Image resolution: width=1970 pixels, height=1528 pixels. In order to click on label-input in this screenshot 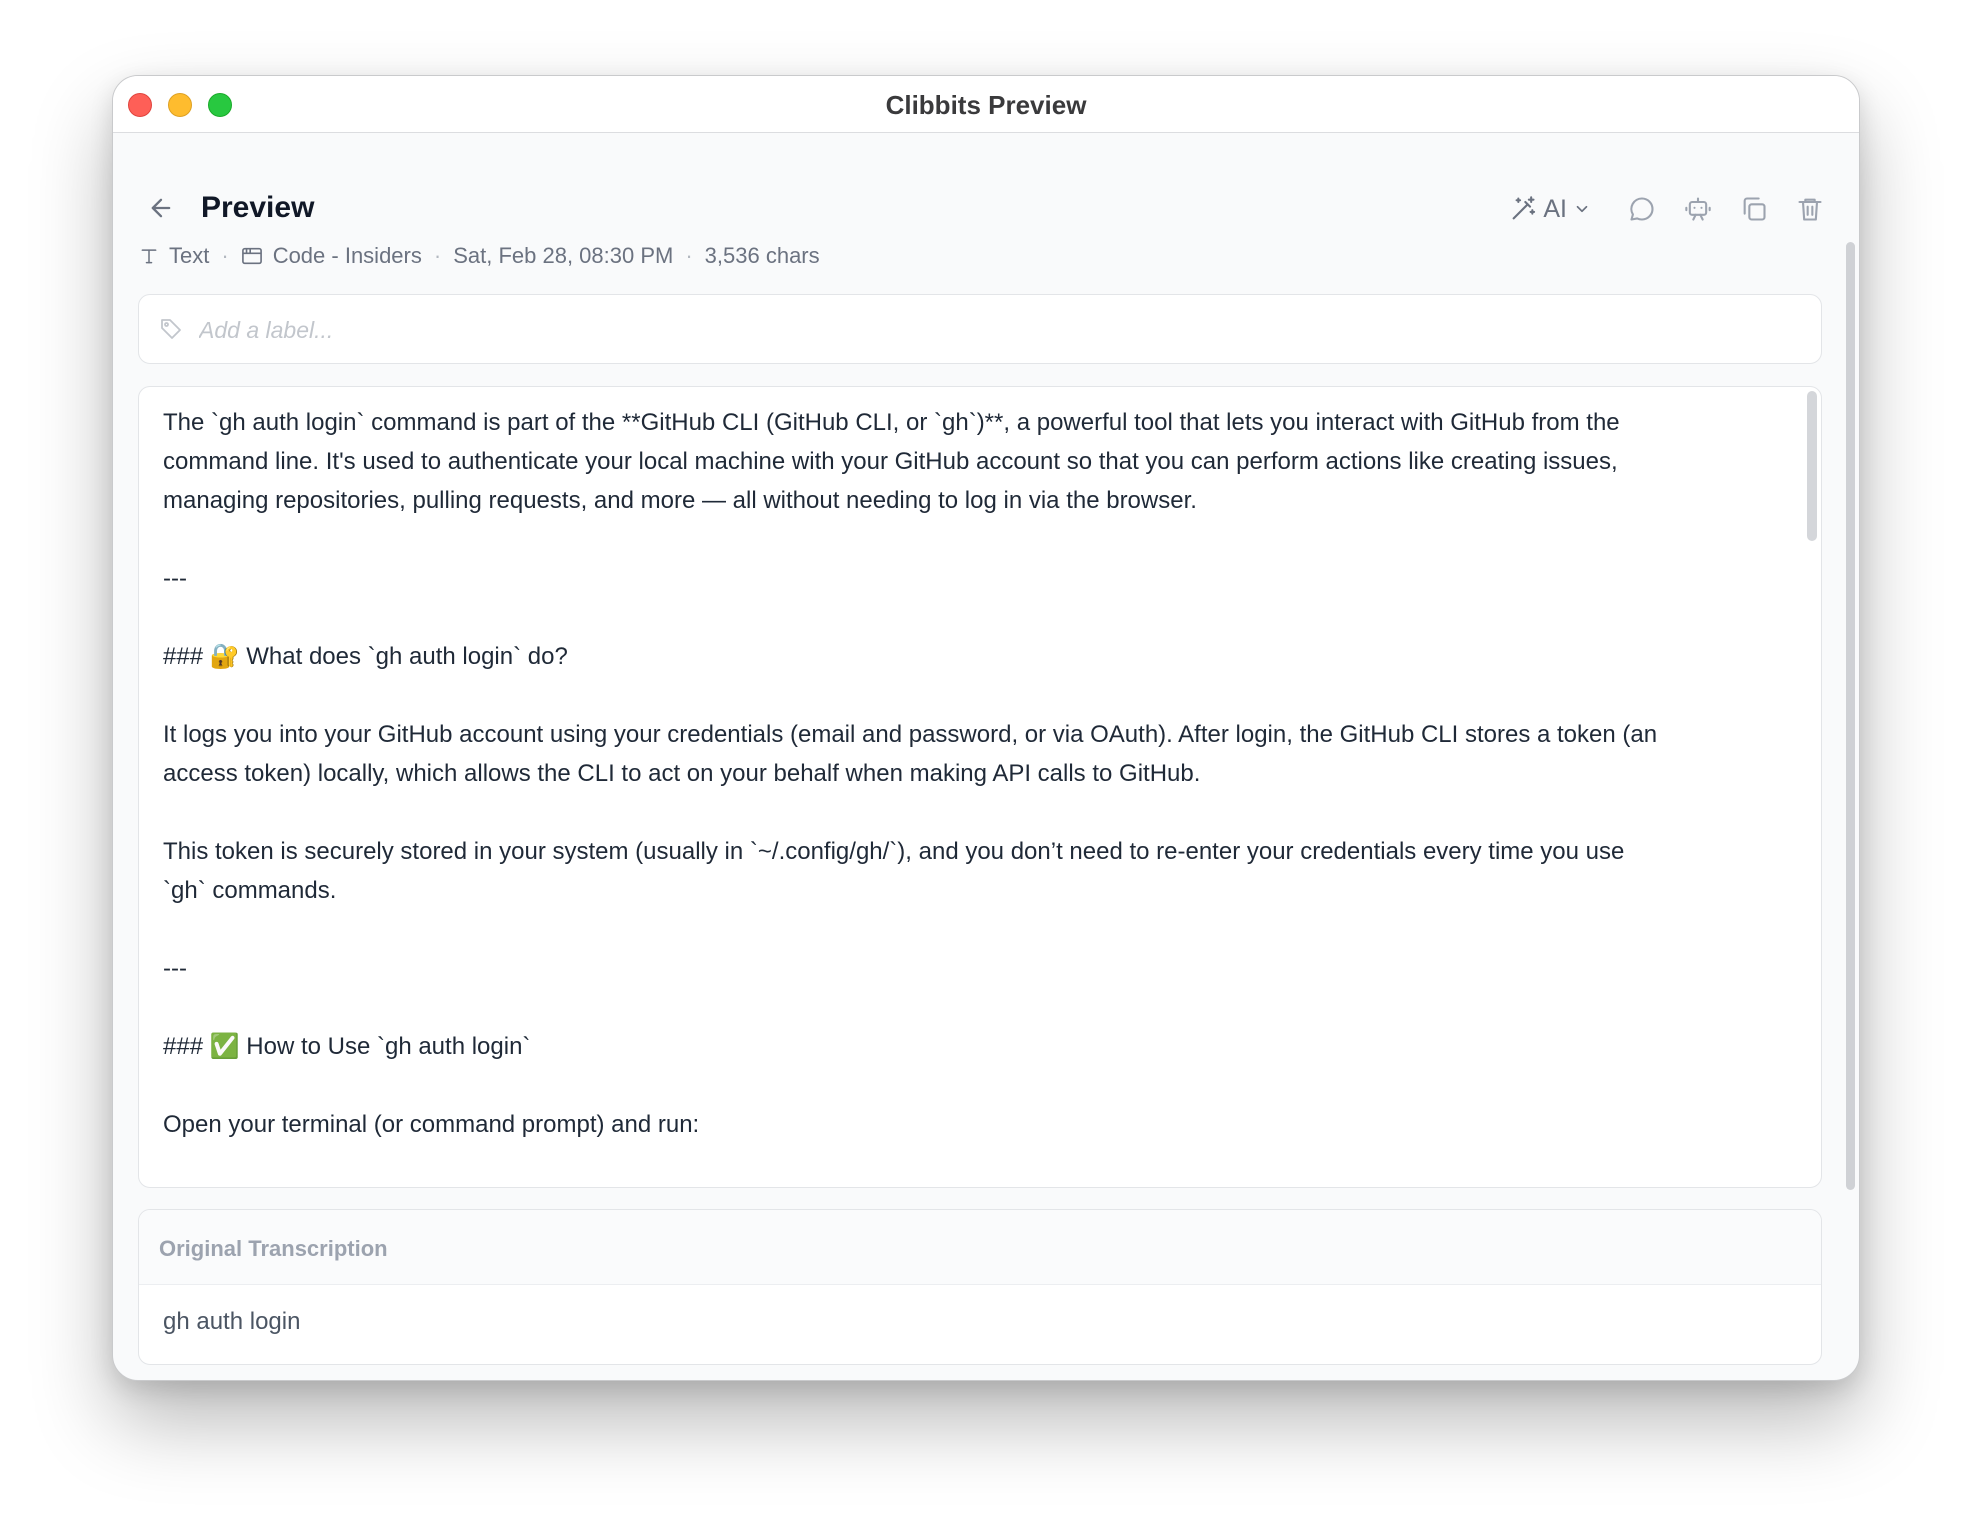, I will do `click(949, 330)`.